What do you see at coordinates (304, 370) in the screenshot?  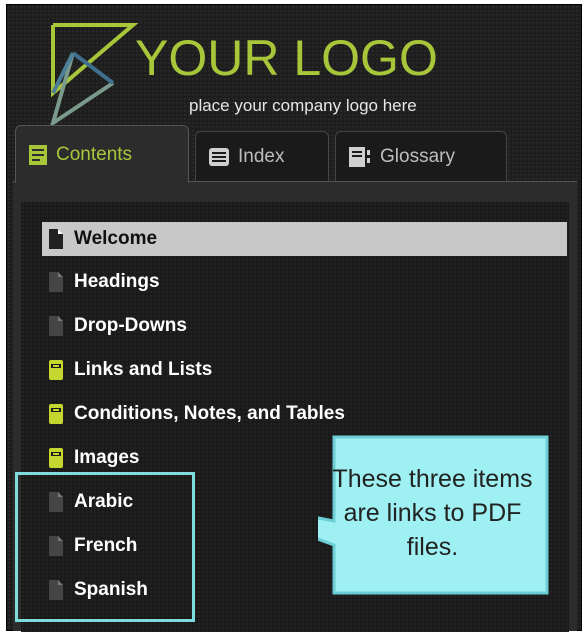 I see `toc-item-links-and-lists: Links and Lists` at bounding box center [304, 370].